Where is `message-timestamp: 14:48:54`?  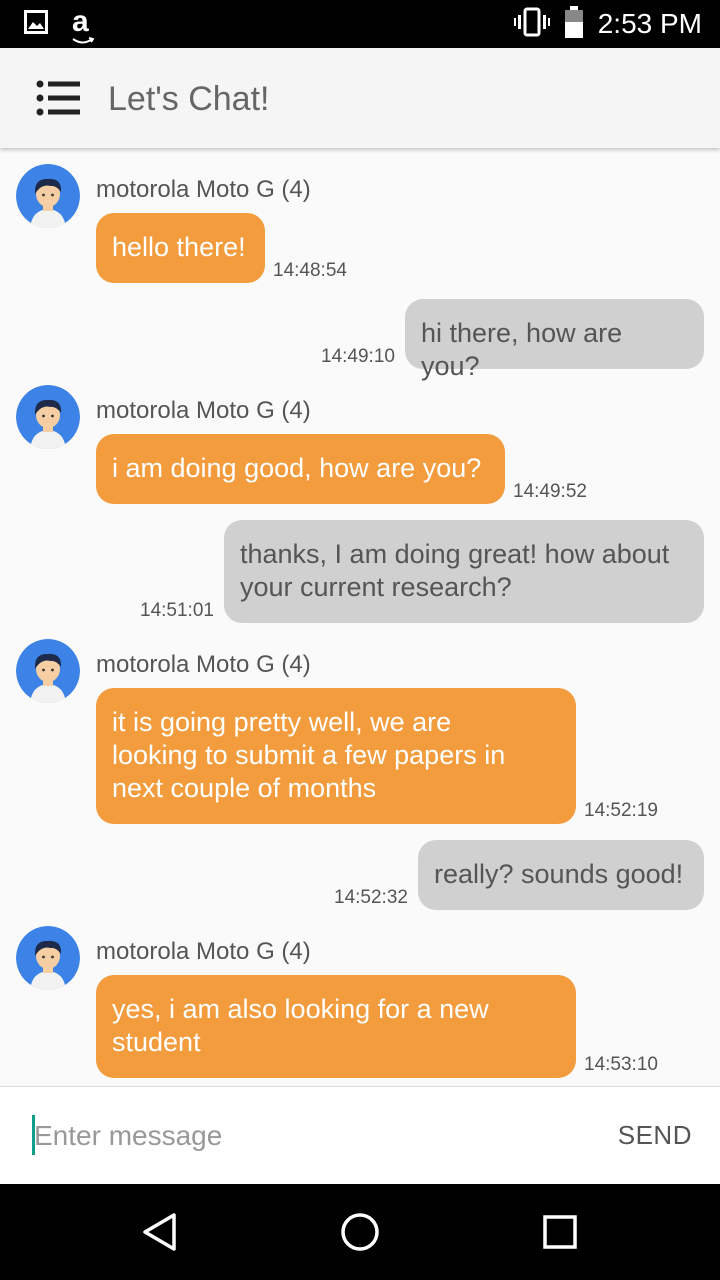 message-timestamp: 14:48:54 is located at coordinates (310, 270).